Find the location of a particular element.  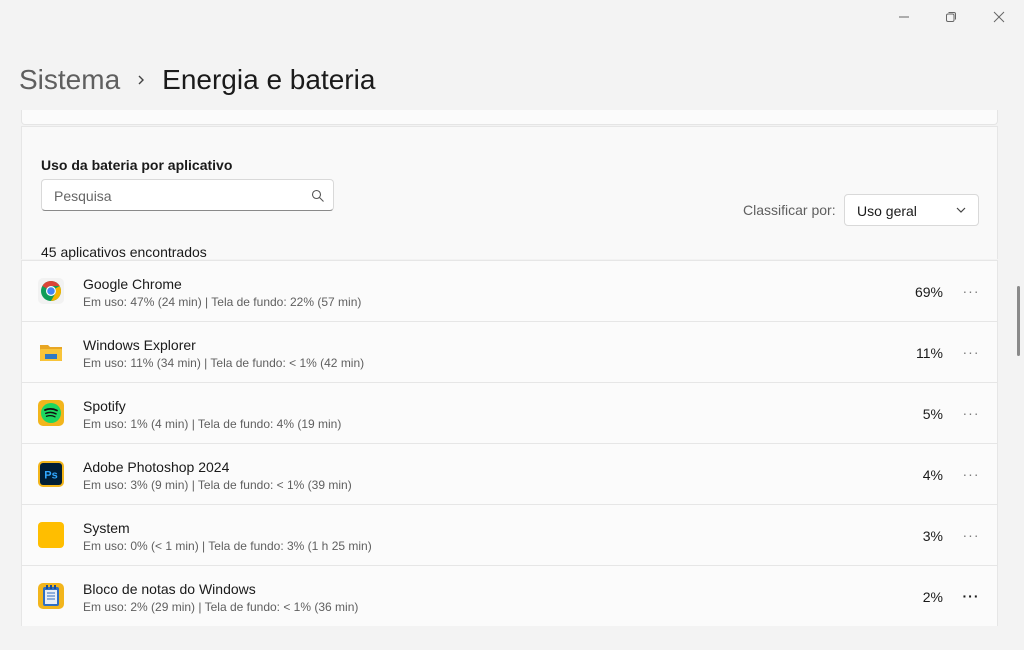

folder-icon is located at coordinates (51, 353).